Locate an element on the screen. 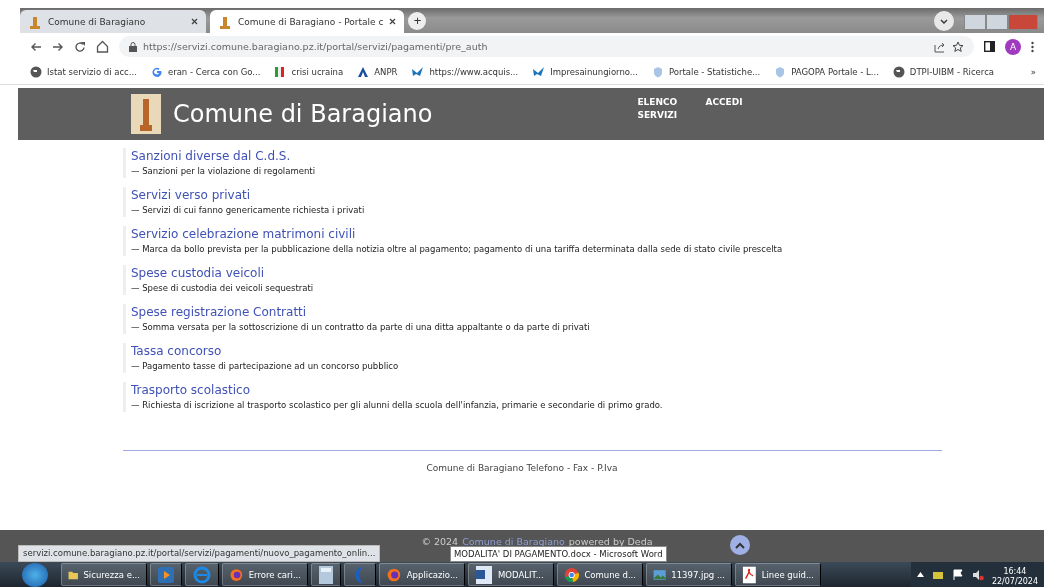 The image size is (1044, 587). tooltip: MODALITA' DI PAGAMENTO.docx - Microsoft Word is located at coordinates (558, 554).